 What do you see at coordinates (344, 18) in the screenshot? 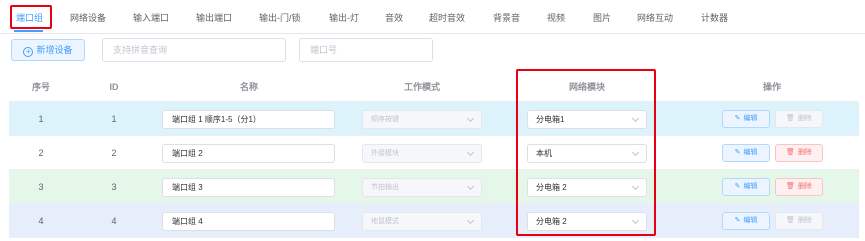
I see `tab-output-light: 输出-灯` at bounding box center [344, 18].